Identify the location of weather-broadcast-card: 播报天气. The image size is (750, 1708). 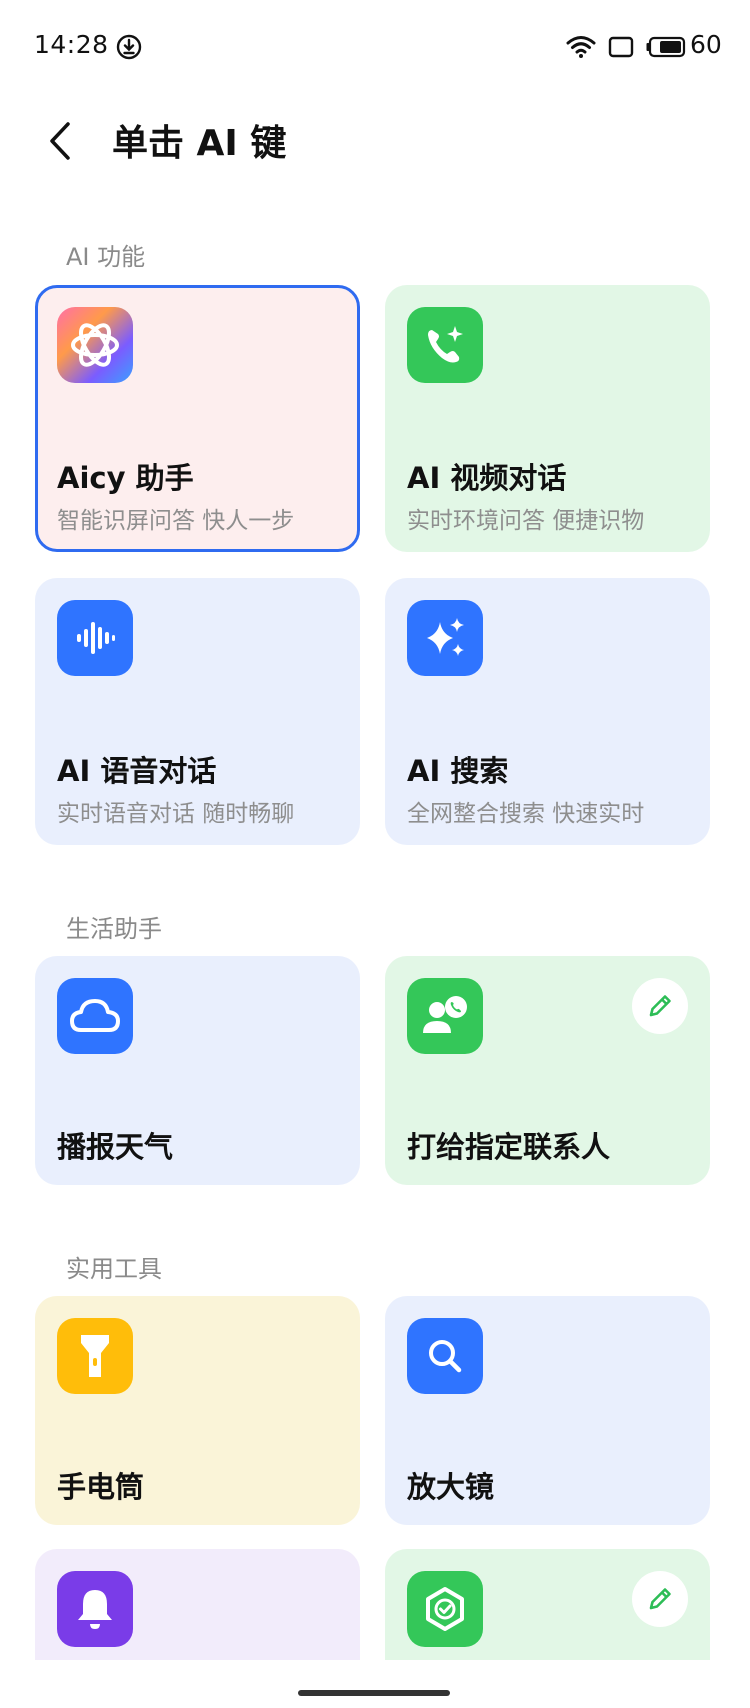
(197, 1070).